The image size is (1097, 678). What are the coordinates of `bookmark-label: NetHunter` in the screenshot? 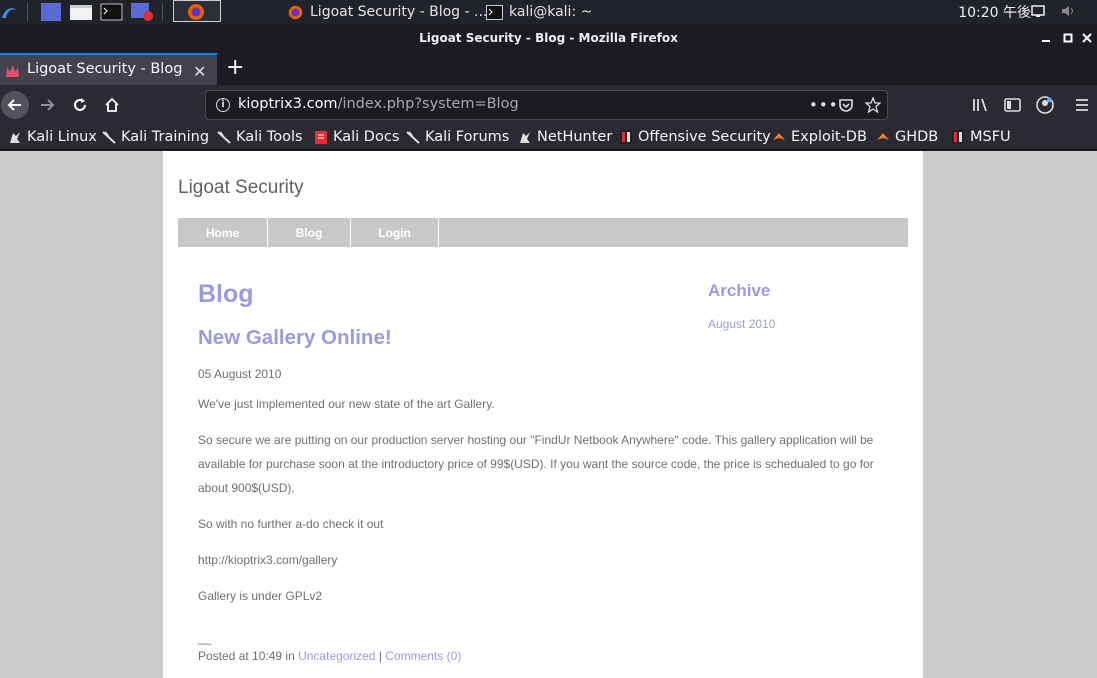 It's located at (575, 137).